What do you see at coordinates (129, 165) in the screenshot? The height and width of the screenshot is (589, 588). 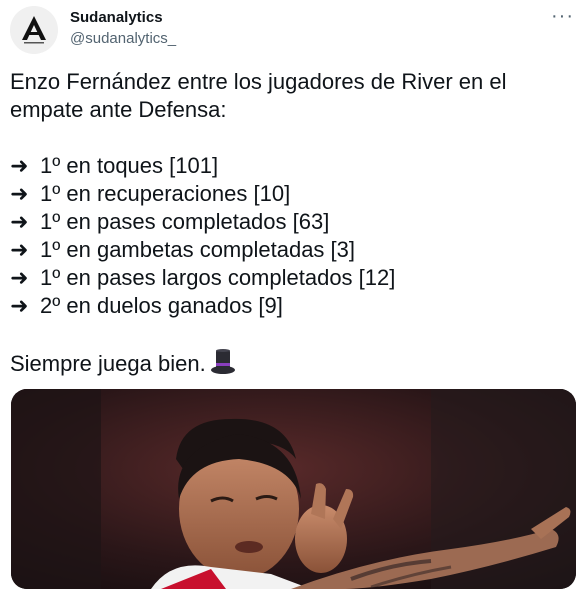 I see `stat-text: 1º en toques [101]` at bounding box center [129, 165].